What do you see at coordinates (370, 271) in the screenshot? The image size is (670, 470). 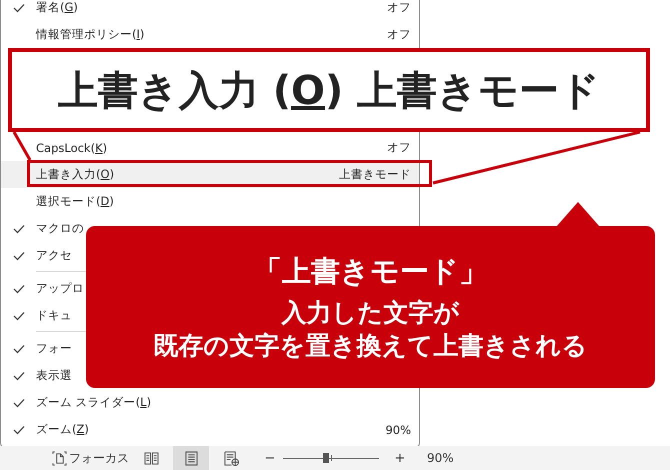 I see `callout-title: 「上書きモード」` at bounding box center [370, 271].